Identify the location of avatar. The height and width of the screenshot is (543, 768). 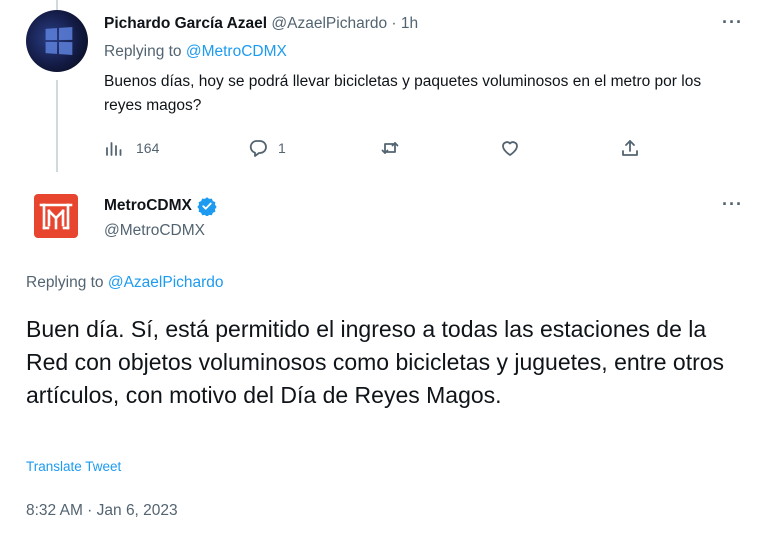
(57, 41).